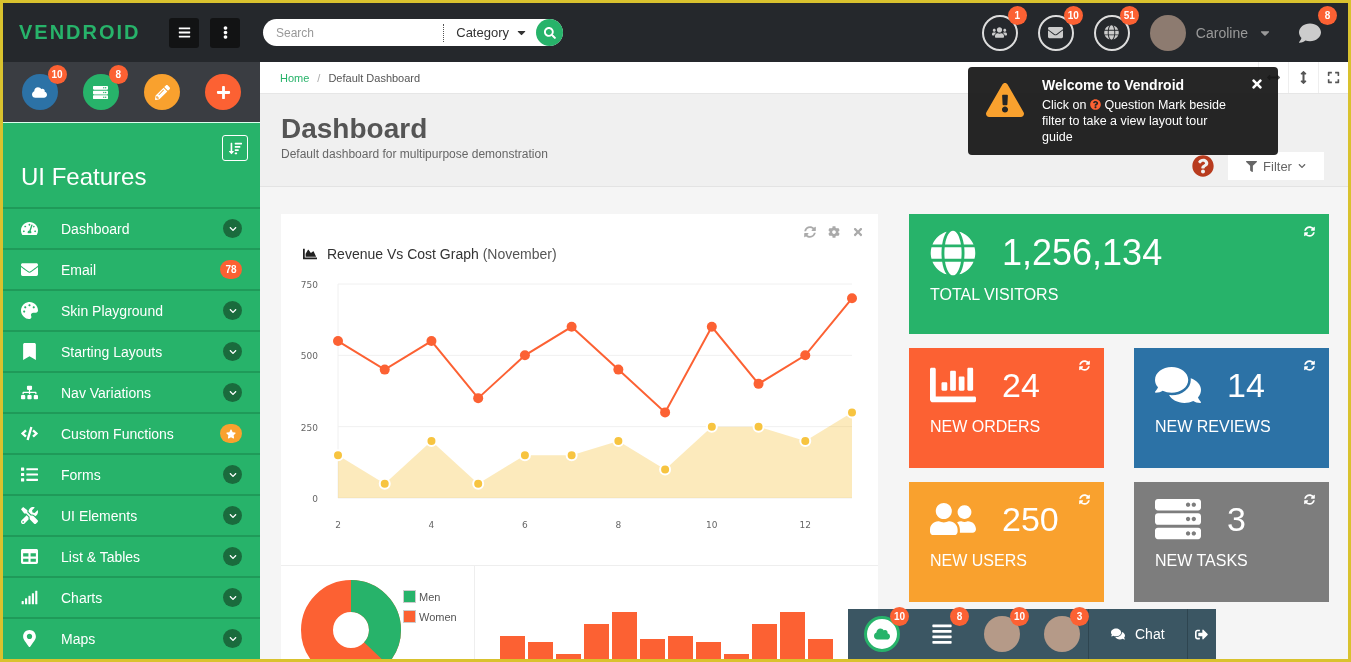 The height and width of the screenshot is (662, 1351). What do you see at coordinates (1213, 427) in the screenshot?
I see `stat-label: NEW REVIEWS` at bounding box center [1213, 427].